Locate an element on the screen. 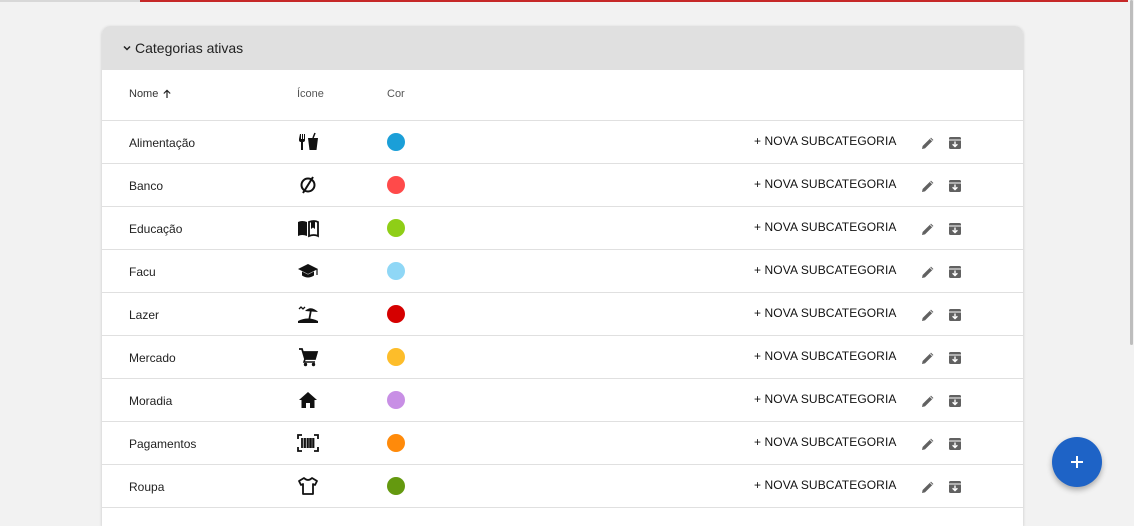 The image size is (1134, 526). shopping-cart-icon is located at coordinates (308, 357).